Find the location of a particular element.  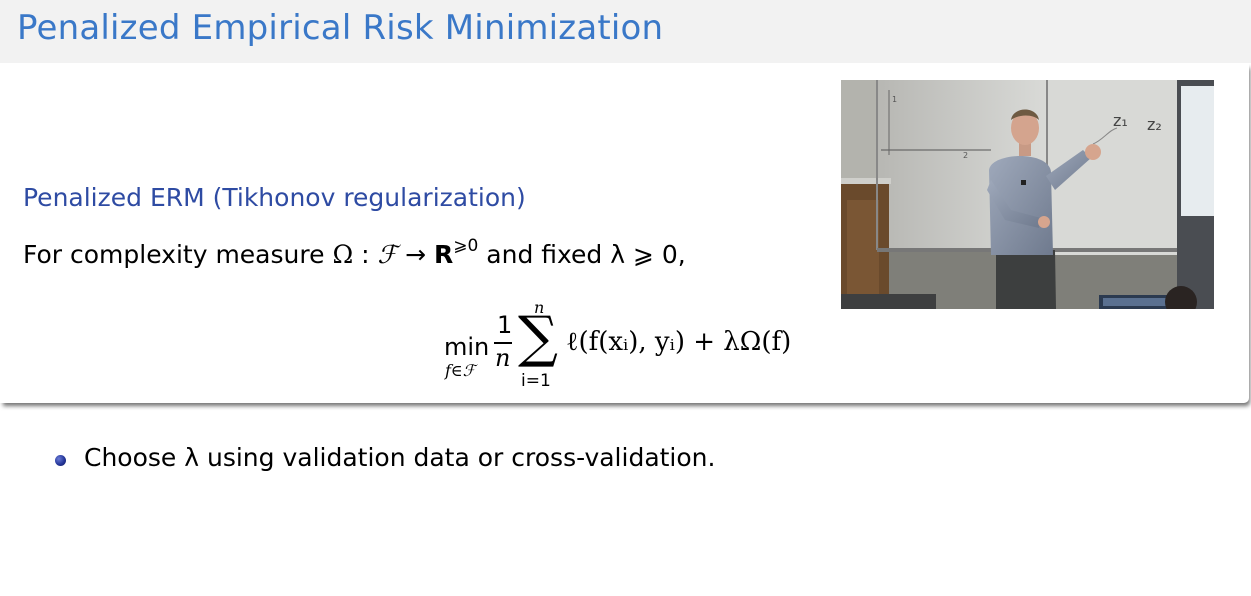

definition-suffix: and fixed λ ⩾ 0, is located at coordinates (582, 254).